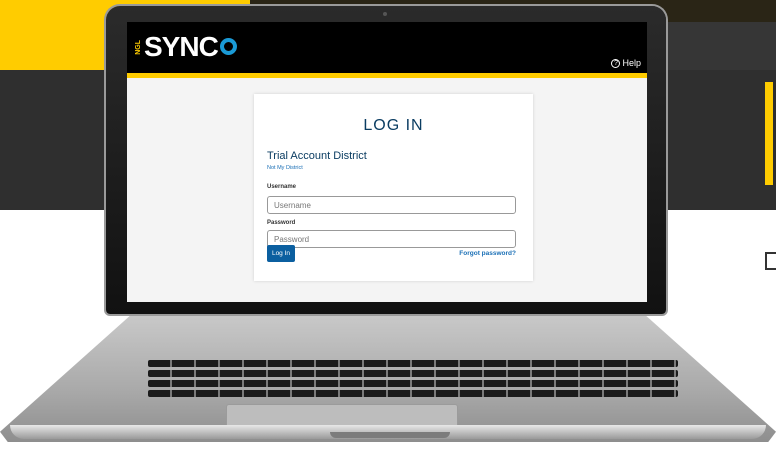 The image size is (776, 449). I want to click on power-icon, so click(228, 46).